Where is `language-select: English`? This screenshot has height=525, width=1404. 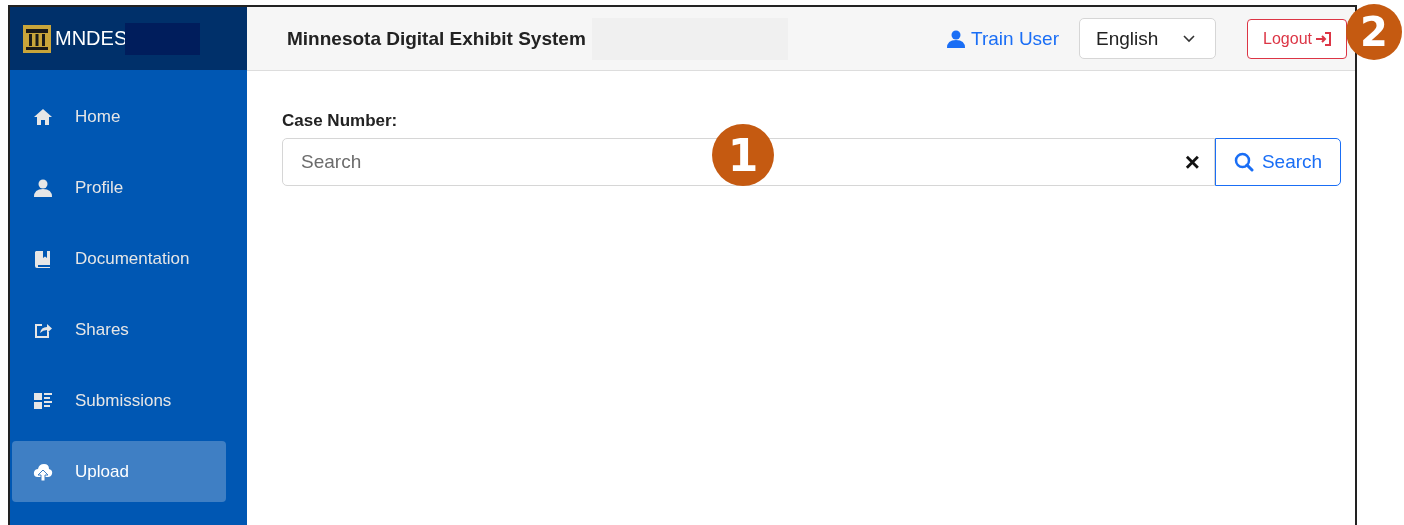
language-select: English is located at coordinates (1147, 38).